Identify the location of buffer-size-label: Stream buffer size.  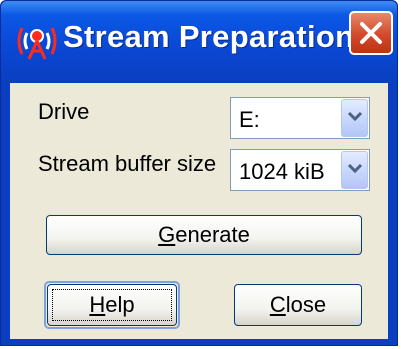
(127, 163).